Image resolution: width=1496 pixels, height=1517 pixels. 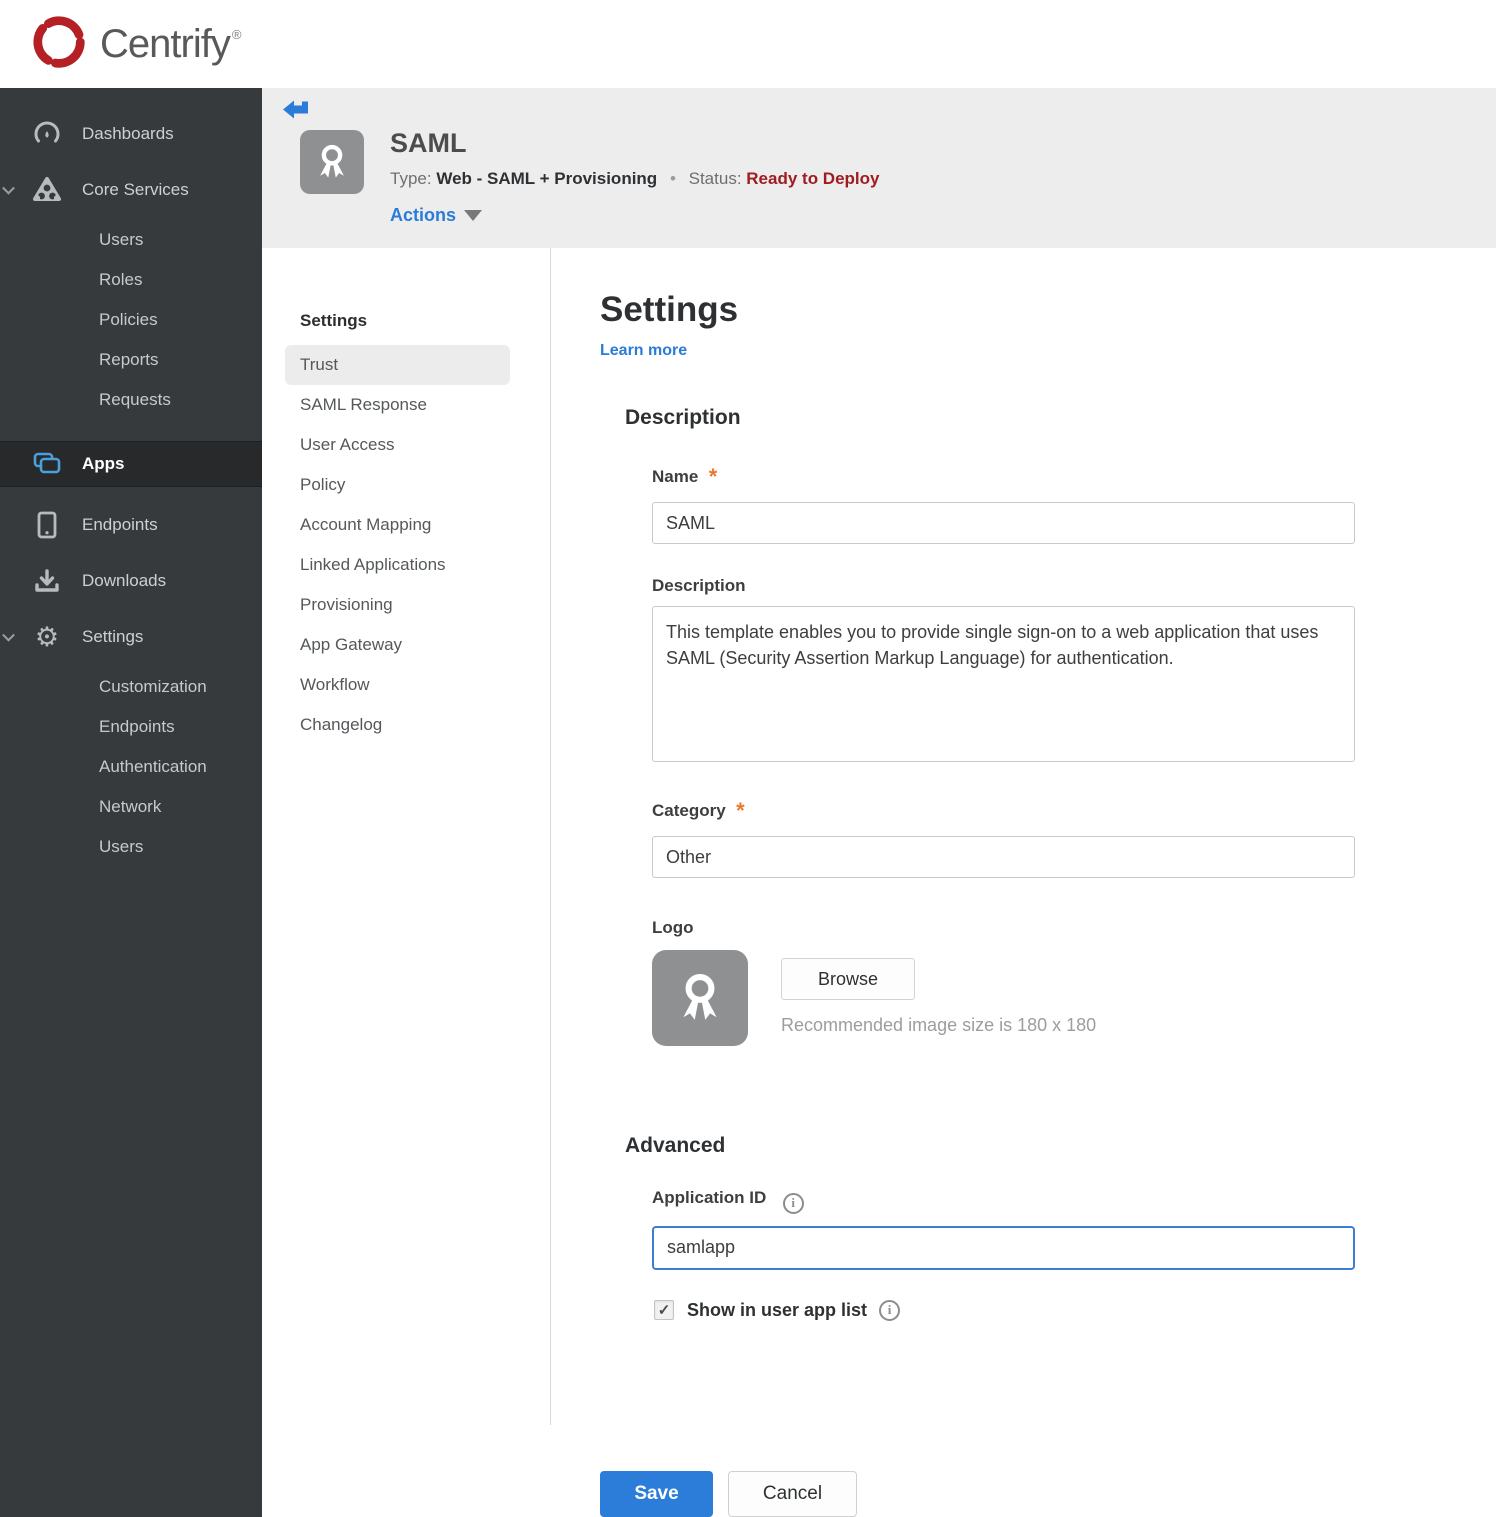 I want to click on sidebar-item-settings: ⚙ Settings, so click(x=131, y=637).